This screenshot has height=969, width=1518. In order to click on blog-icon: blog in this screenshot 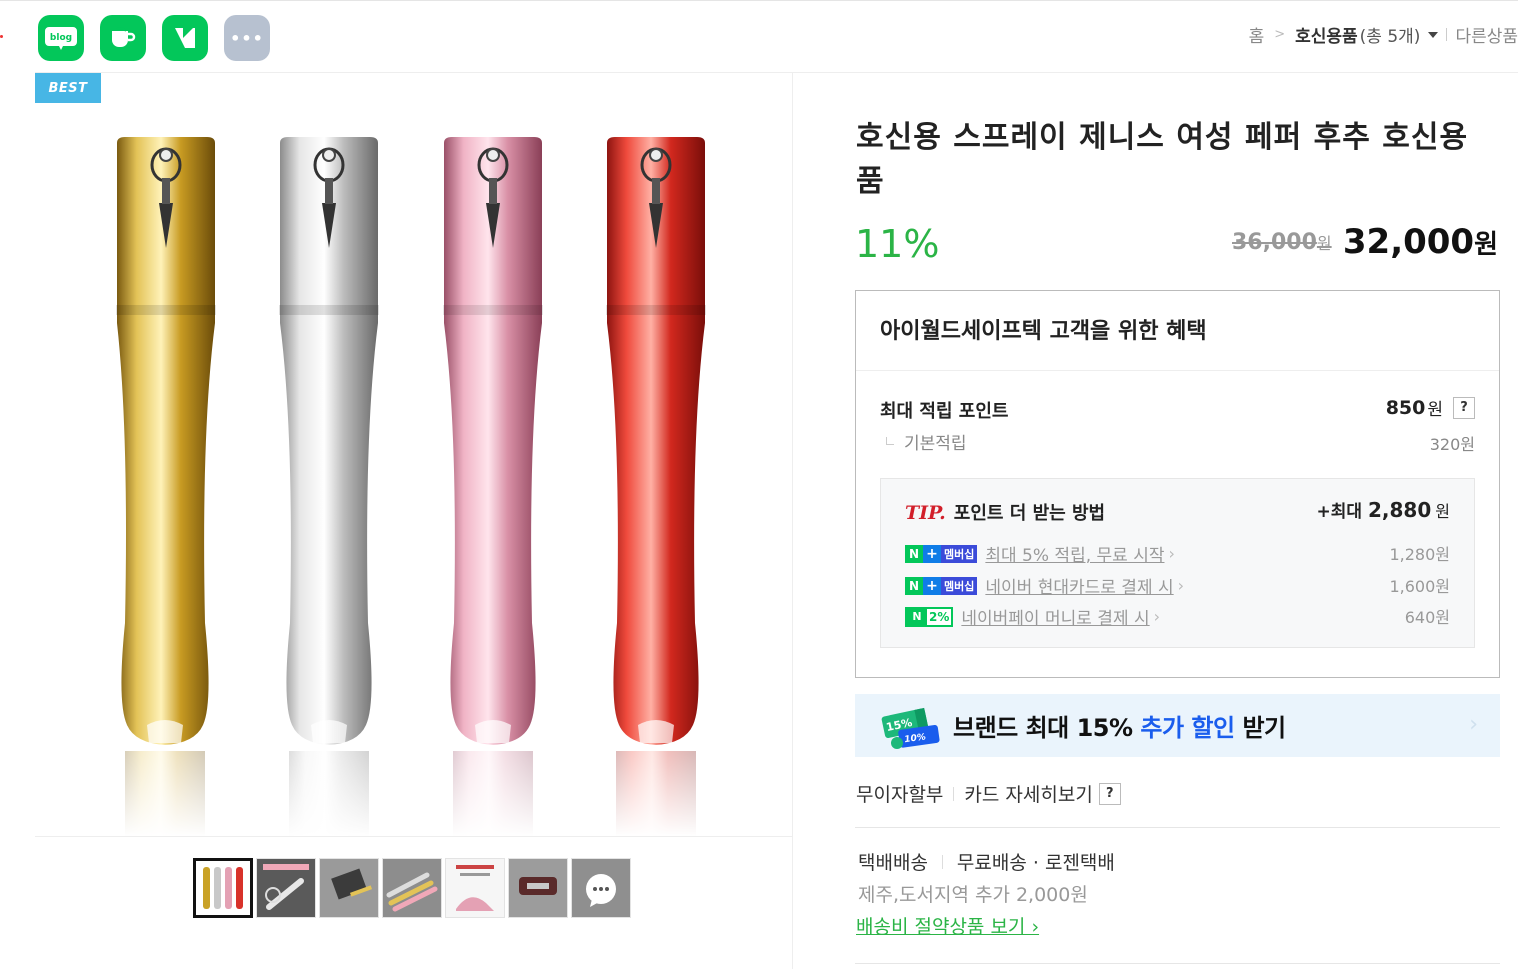, I will do `click(61, 38)`.